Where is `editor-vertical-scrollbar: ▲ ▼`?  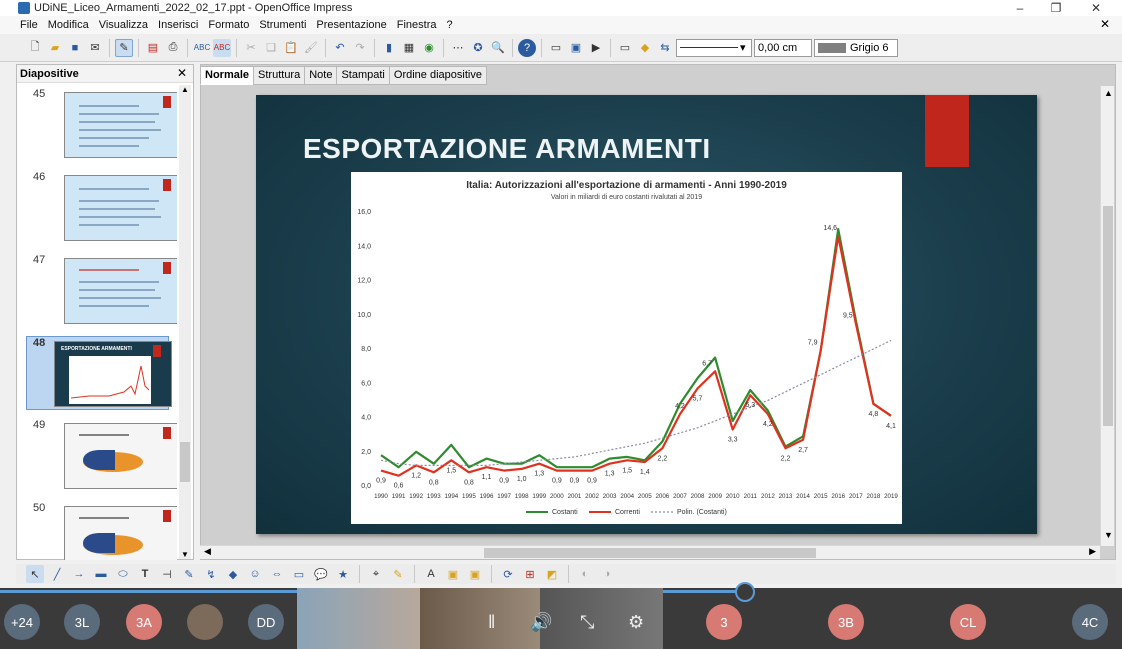 editor-vertical-scrollbar: ▲ ▼ is located at coordinates (1107, 316).